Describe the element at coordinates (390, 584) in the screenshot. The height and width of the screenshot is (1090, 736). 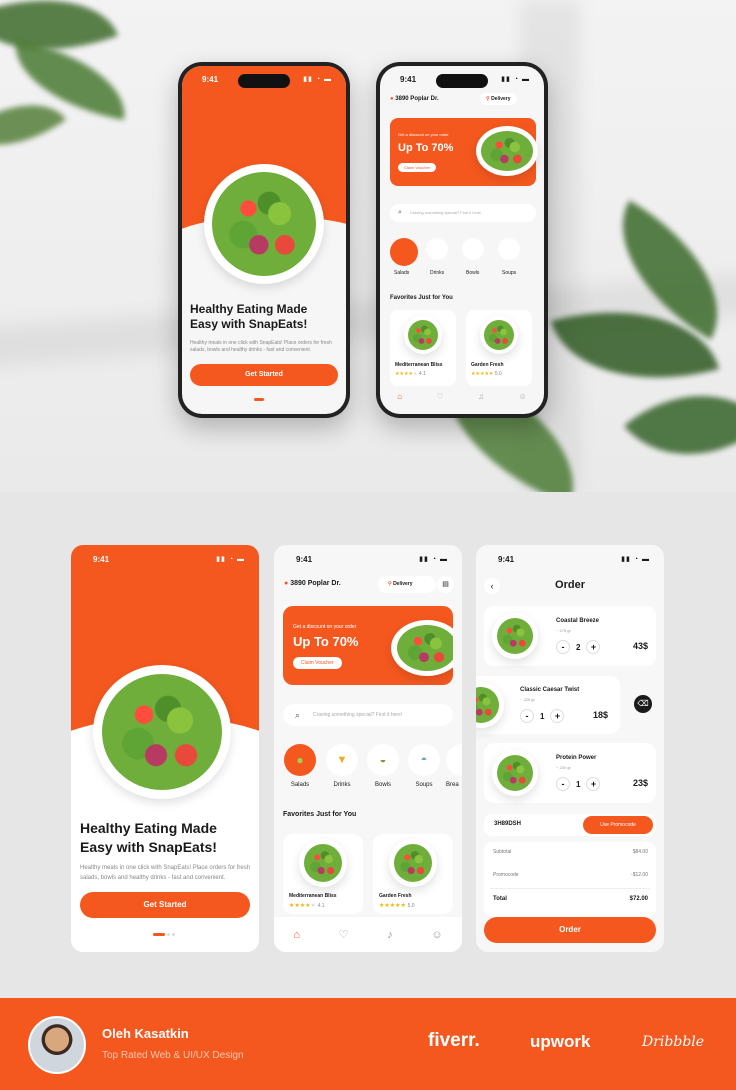
I see `bike-icon: ⚲` at that location.